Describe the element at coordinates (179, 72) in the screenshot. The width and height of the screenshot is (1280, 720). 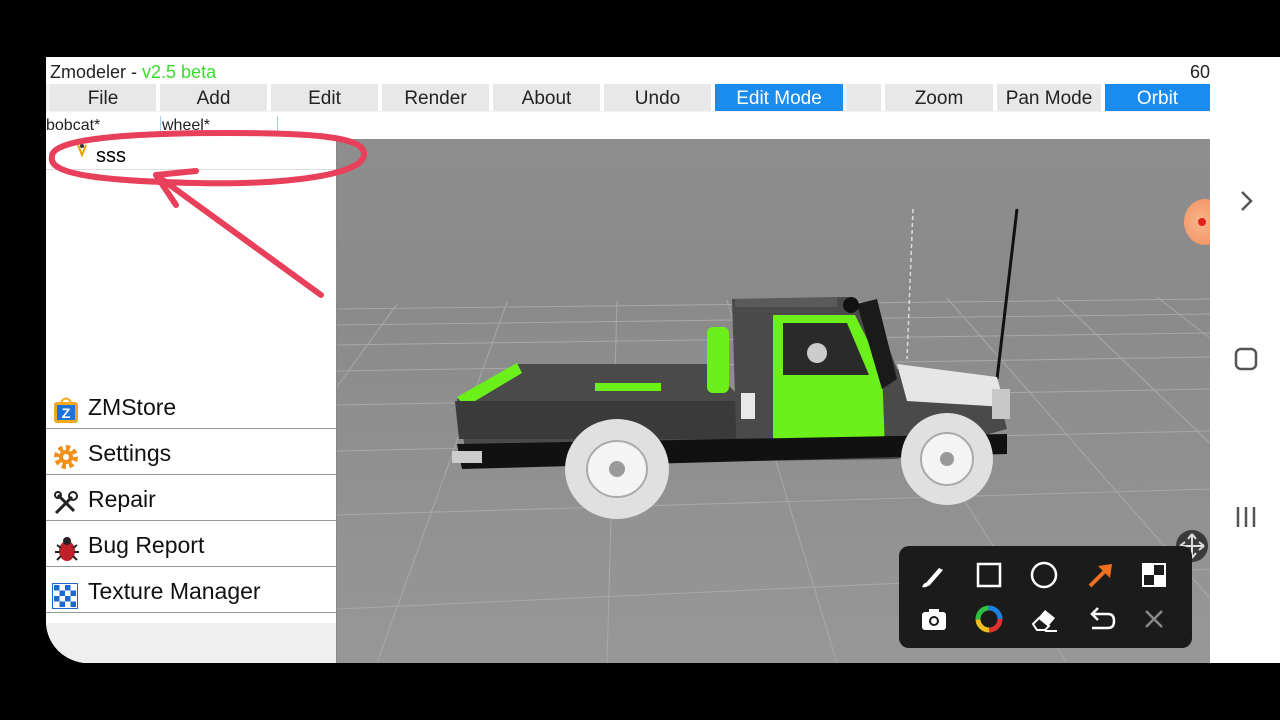
I see `app-version: v2.5 beta` at that location.